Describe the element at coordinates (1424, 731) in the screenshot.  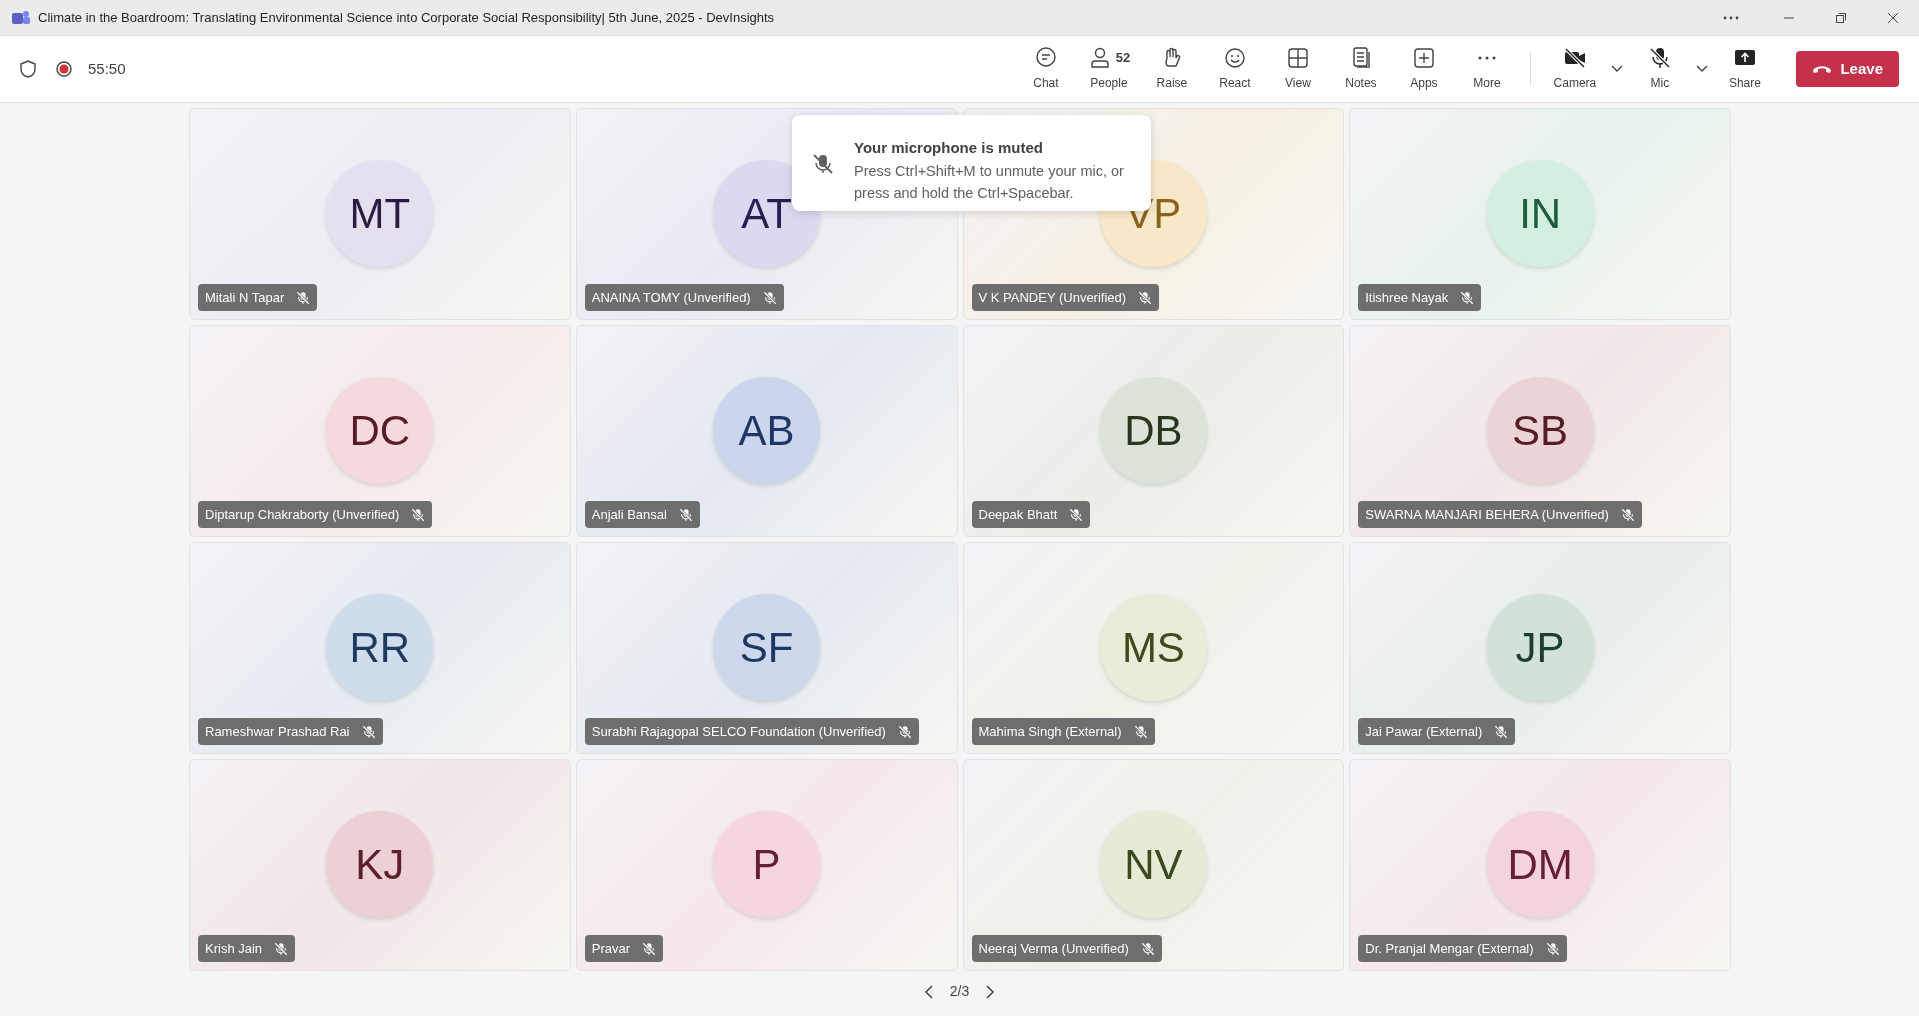
I see `participant-name: Jai Pawar (External)` at that location.